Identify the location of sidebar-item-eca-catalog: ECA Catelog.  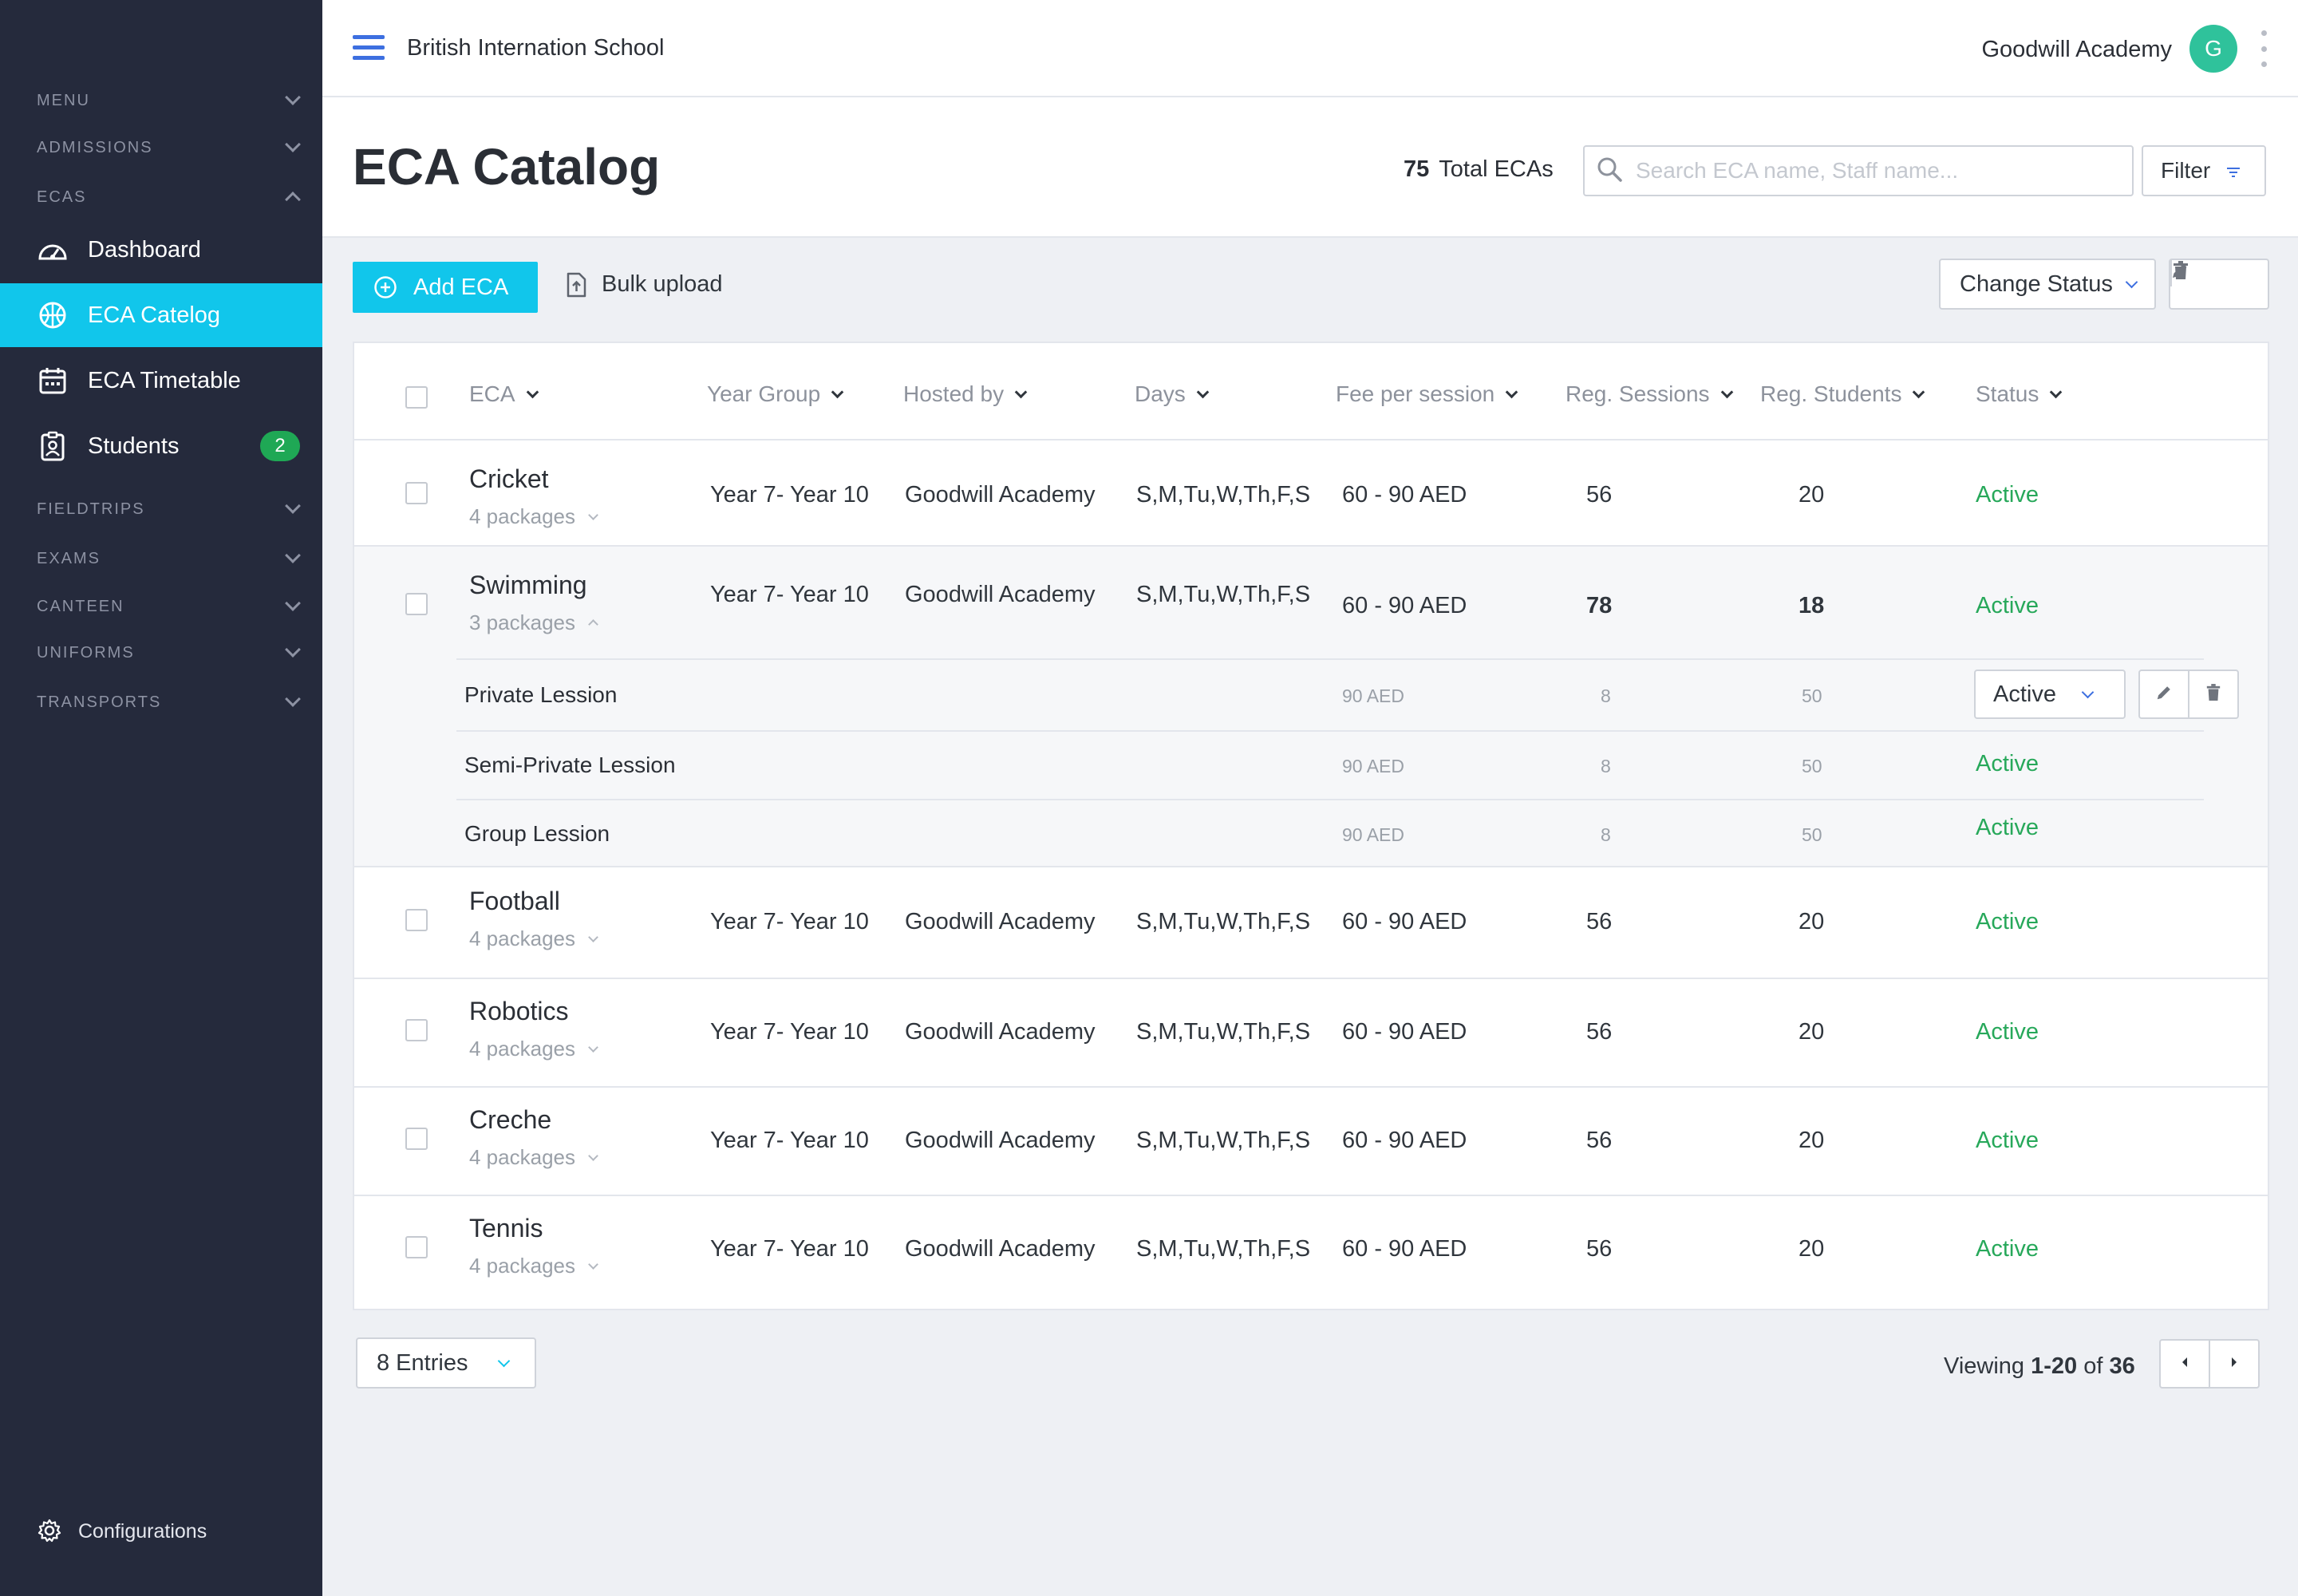
(161, 315).